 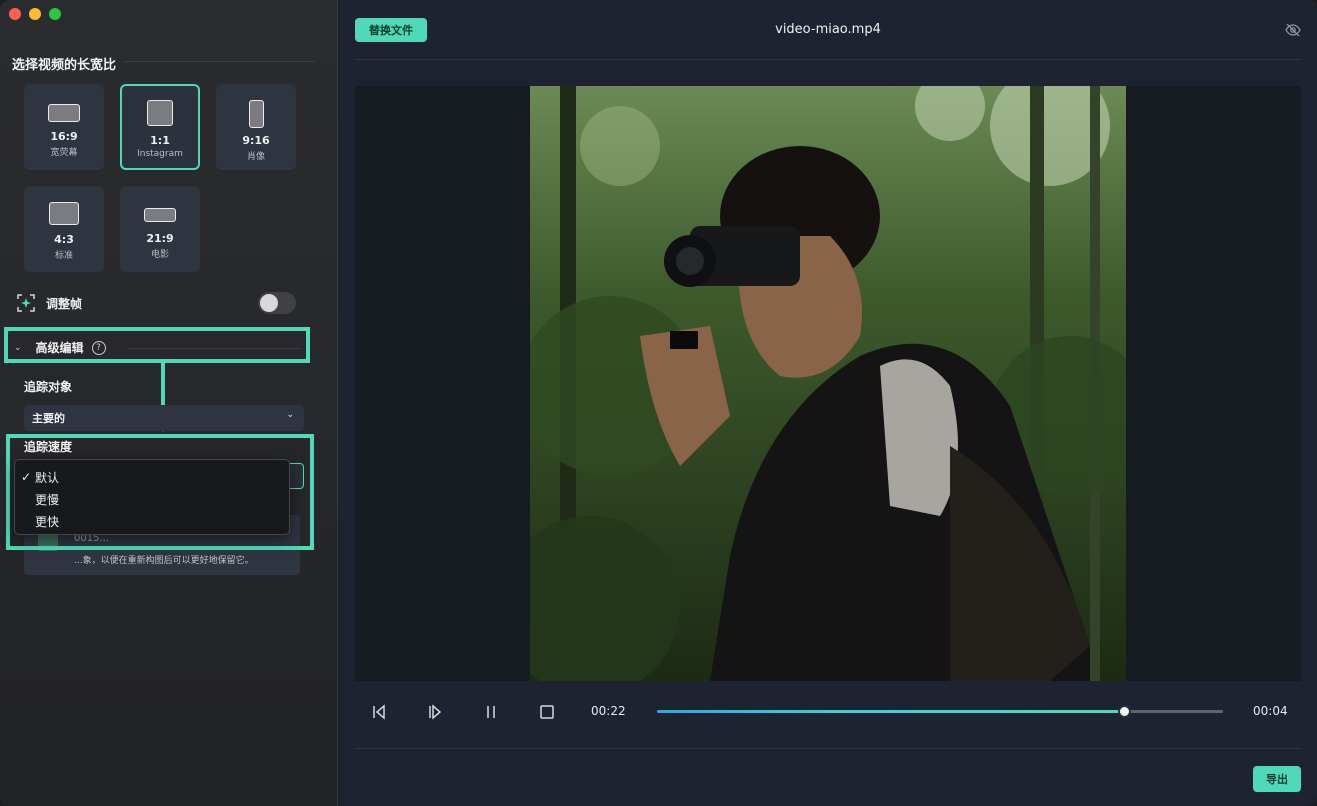 I want to click on standard-icon, so click(x=64, y=213).